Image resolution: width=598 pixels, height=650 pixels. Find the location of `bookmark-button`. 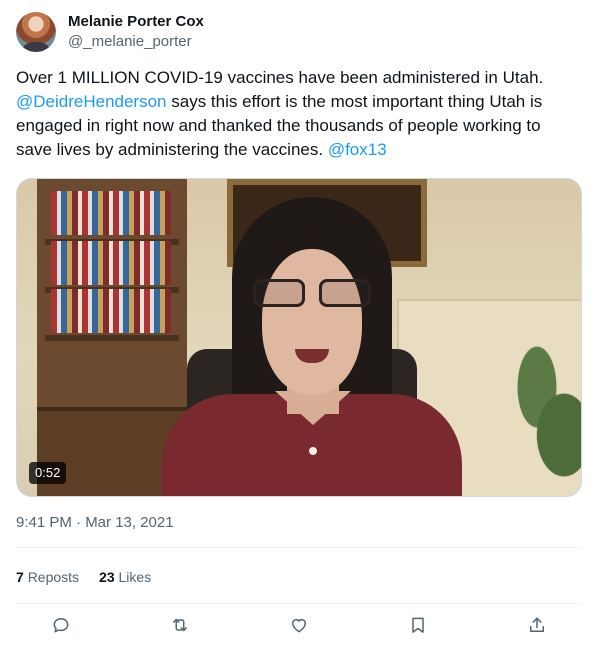

bookmark-button is located at coordinates (418, 627).